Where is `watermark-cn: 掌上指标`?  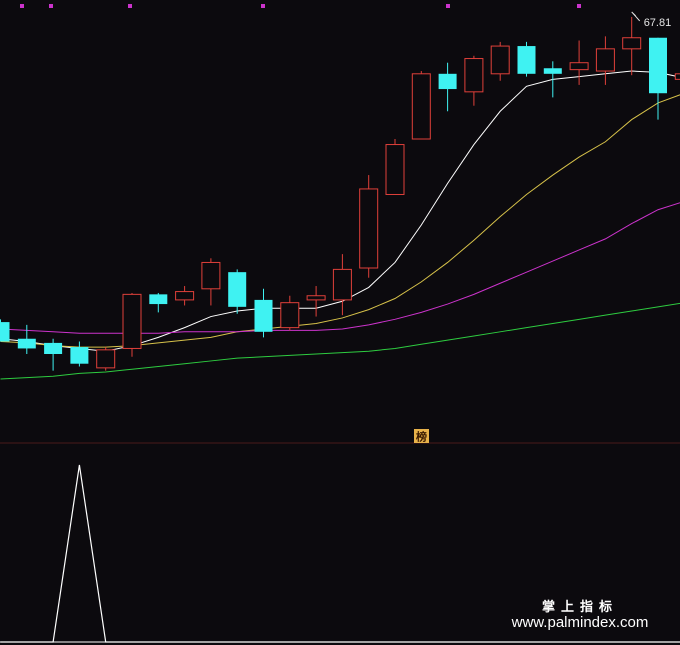
watermark-cn: 掌上指标 is located at coordinates (580, 607).